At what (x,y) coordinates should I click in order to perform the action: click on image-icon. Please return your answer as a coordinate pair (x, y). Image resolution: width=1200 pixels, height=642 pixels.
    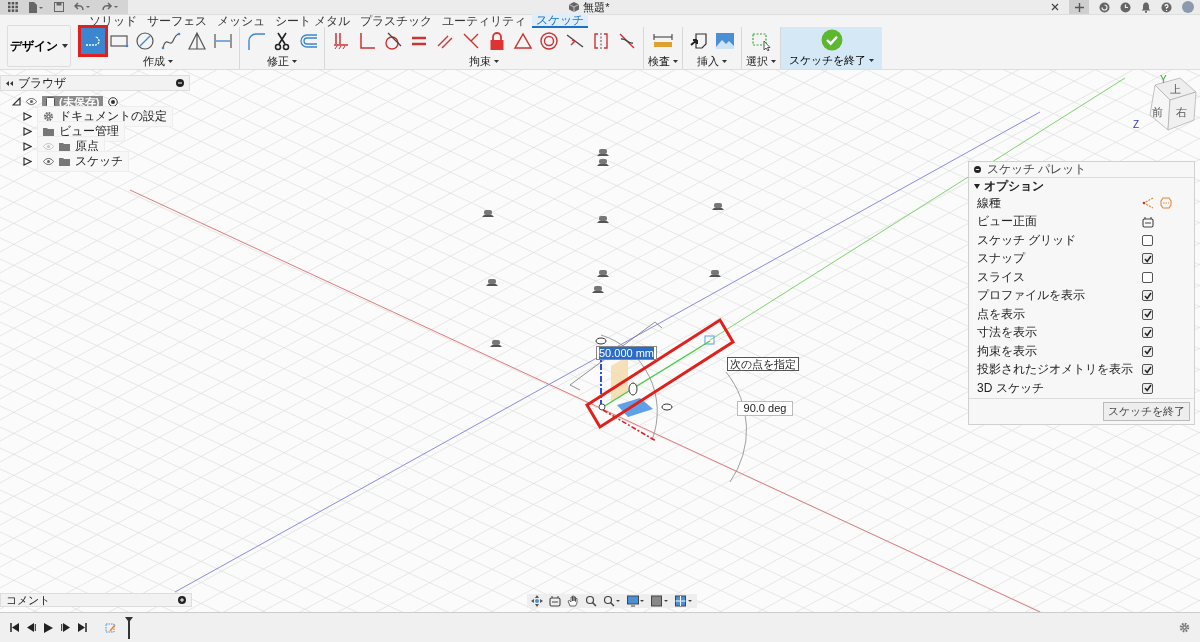
    Looking at the image, I should click on (725, 41).